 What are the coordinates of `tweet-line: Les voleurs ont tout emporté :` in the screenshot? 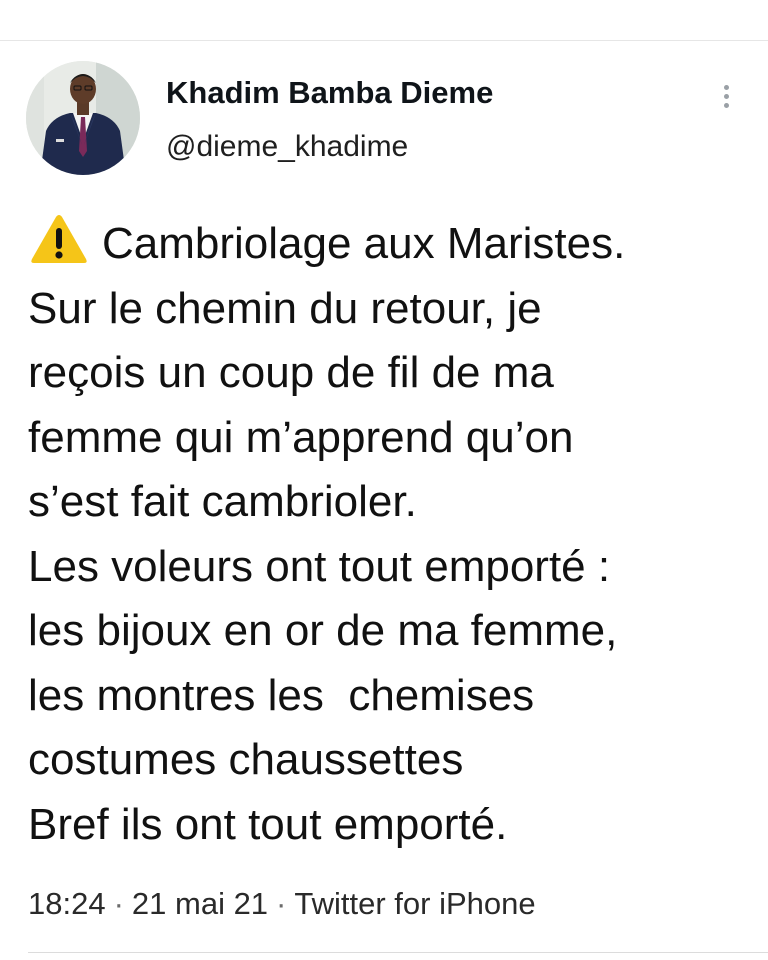 It's located at (319, 566).